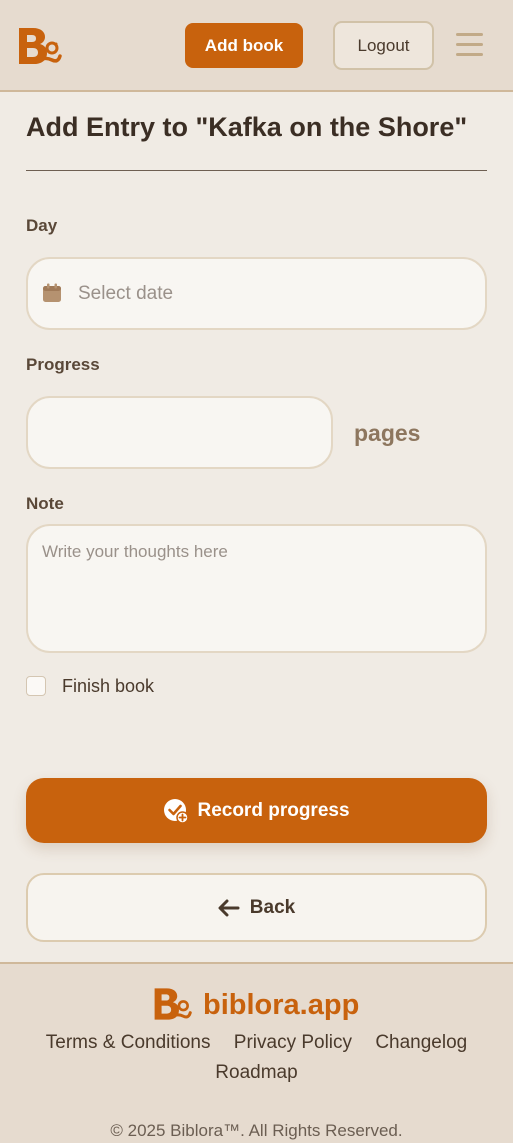  What do you see at coordinates (244, 45) in the screenshot?
I see `add-book-button: Add book` at bounding box center [244, 45].